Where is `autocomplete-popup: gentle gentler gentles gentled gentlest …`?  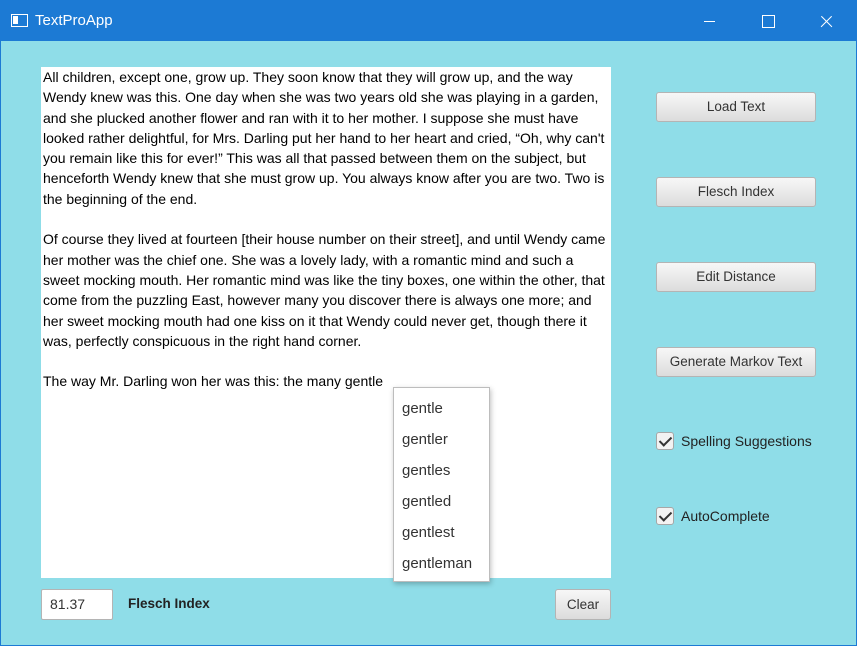 autocomplete-popup: gentle gentler gentles gentled gentlest … is located at coordinates (441, 484).